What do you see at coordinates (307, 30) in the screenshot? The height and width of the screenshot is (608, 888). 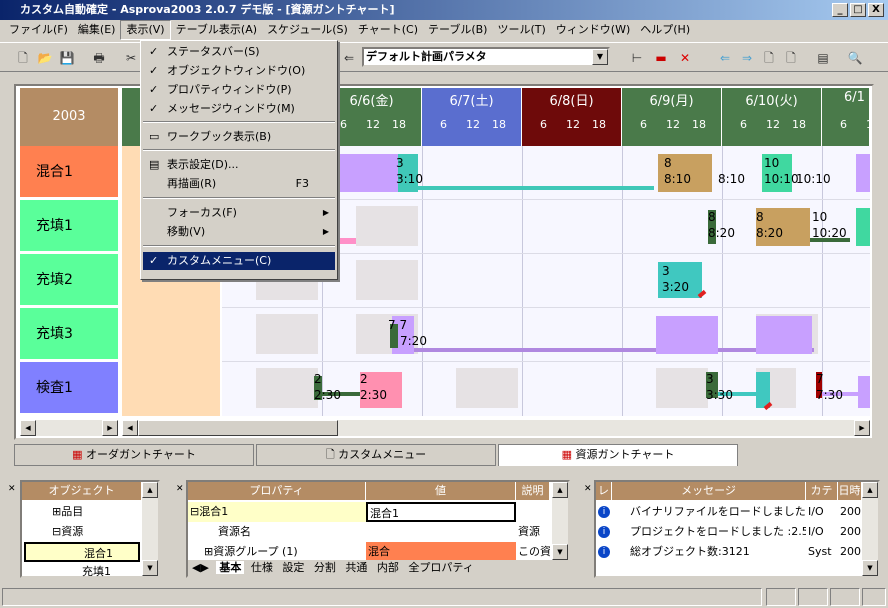 I see `menu-schedule: スケジュール(S)` at bounding box center [307, 30].